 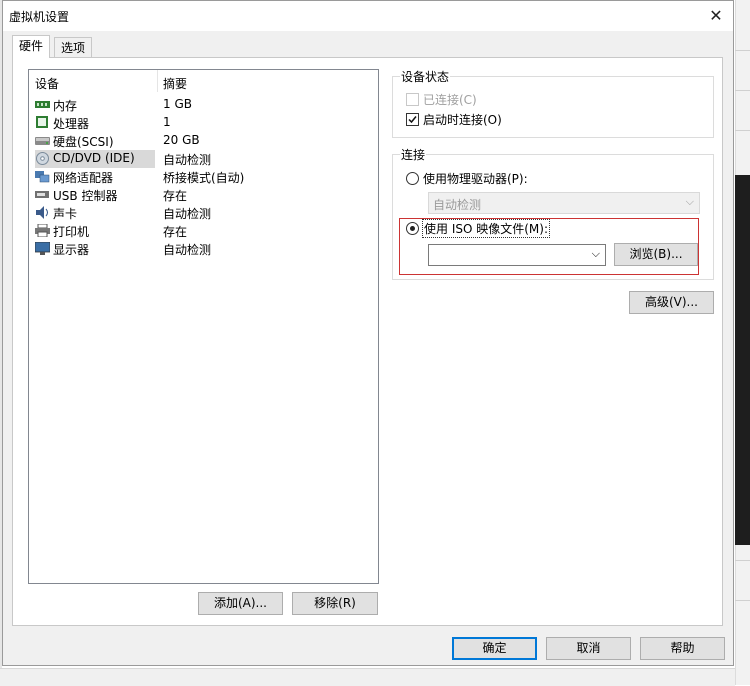 What do you see at coordinates (42, 194) in the screenshot?
I see `usb-icon` at bounding box center [42, 194].